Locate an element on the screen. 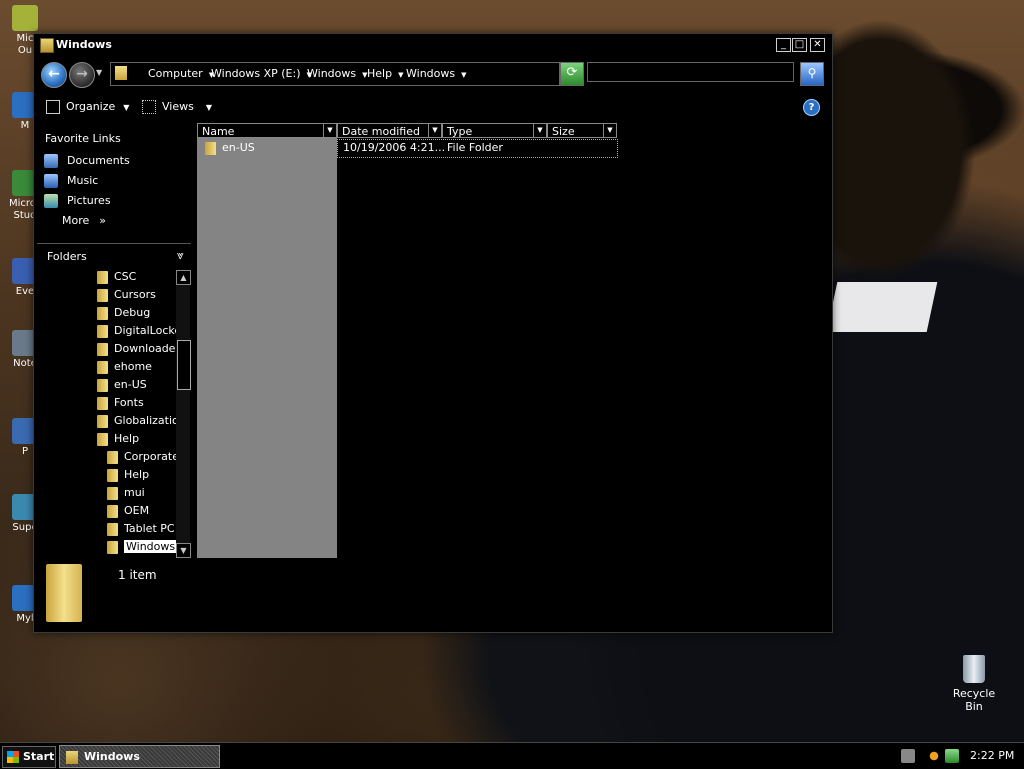 The height and width of the screenshot is (769, 1024). recycle-bin-icon: Recycle Bin is located at coordinates (974, 684).